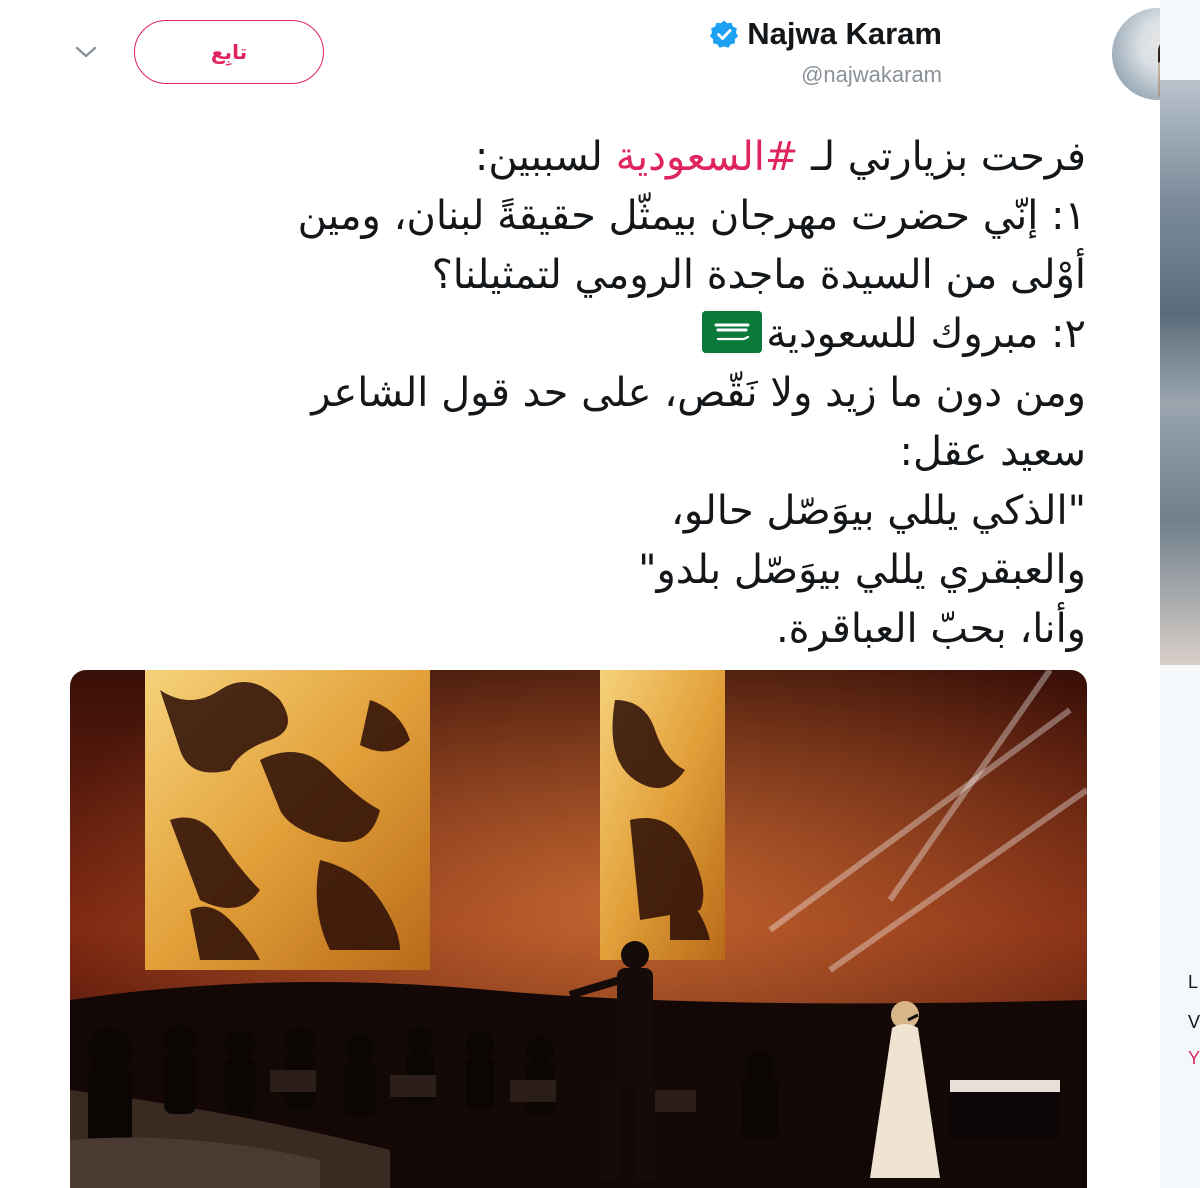 The image size is (1200, 1188). Describe the element at coordinates (732, 332) in the screenshot. I see `saudi-flag-emoji` at that location.